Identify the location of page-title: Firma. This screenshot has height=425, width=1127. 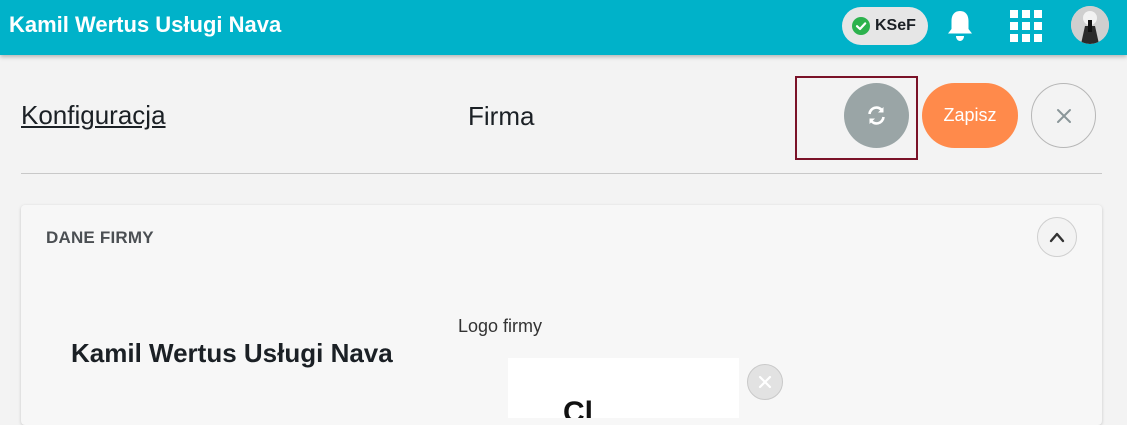
(501, 116).